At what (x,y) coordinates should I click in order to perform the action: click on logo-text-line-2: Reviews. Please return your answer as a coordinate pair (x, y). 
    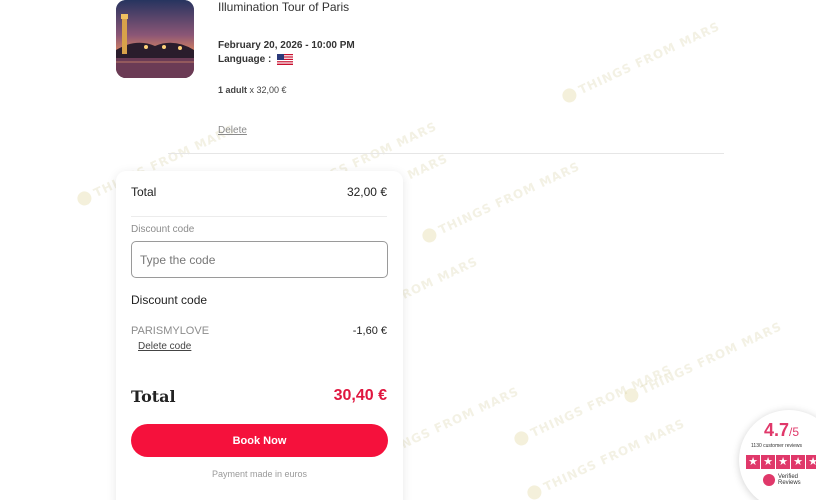
    Looking at the image, I should click on (789, 483).